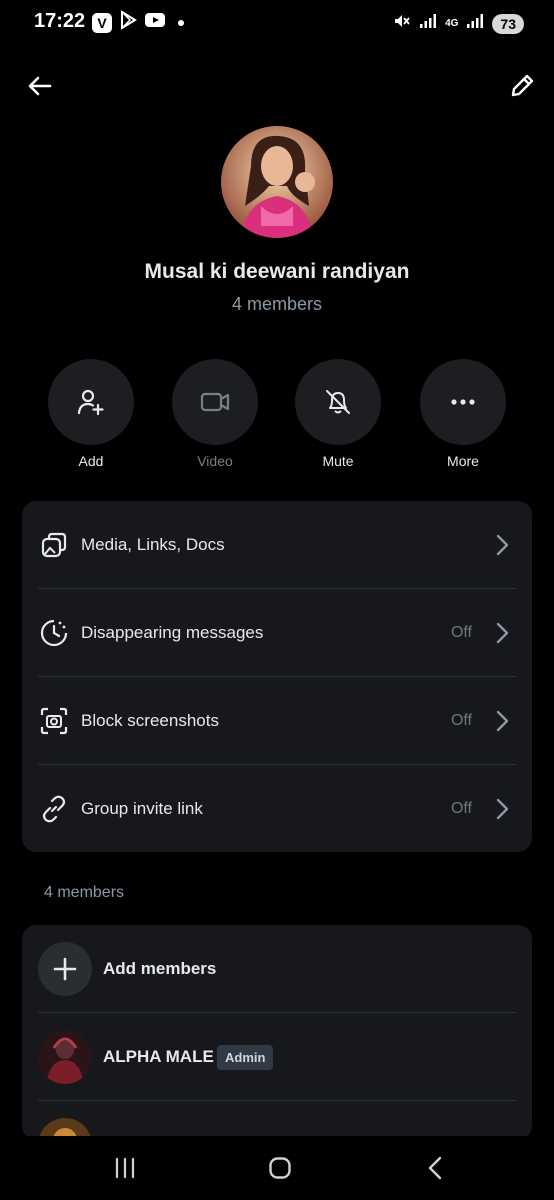  I want to click on back-arrow-icon, so click(40, 86).